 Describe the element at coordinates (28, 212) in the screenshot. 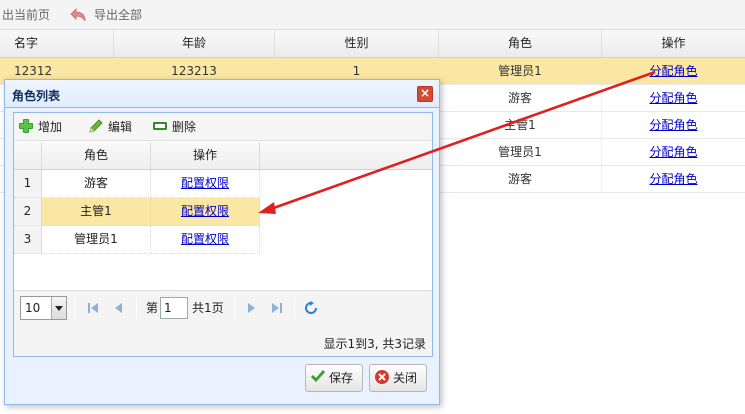

I see `row-number: 2` at that location.